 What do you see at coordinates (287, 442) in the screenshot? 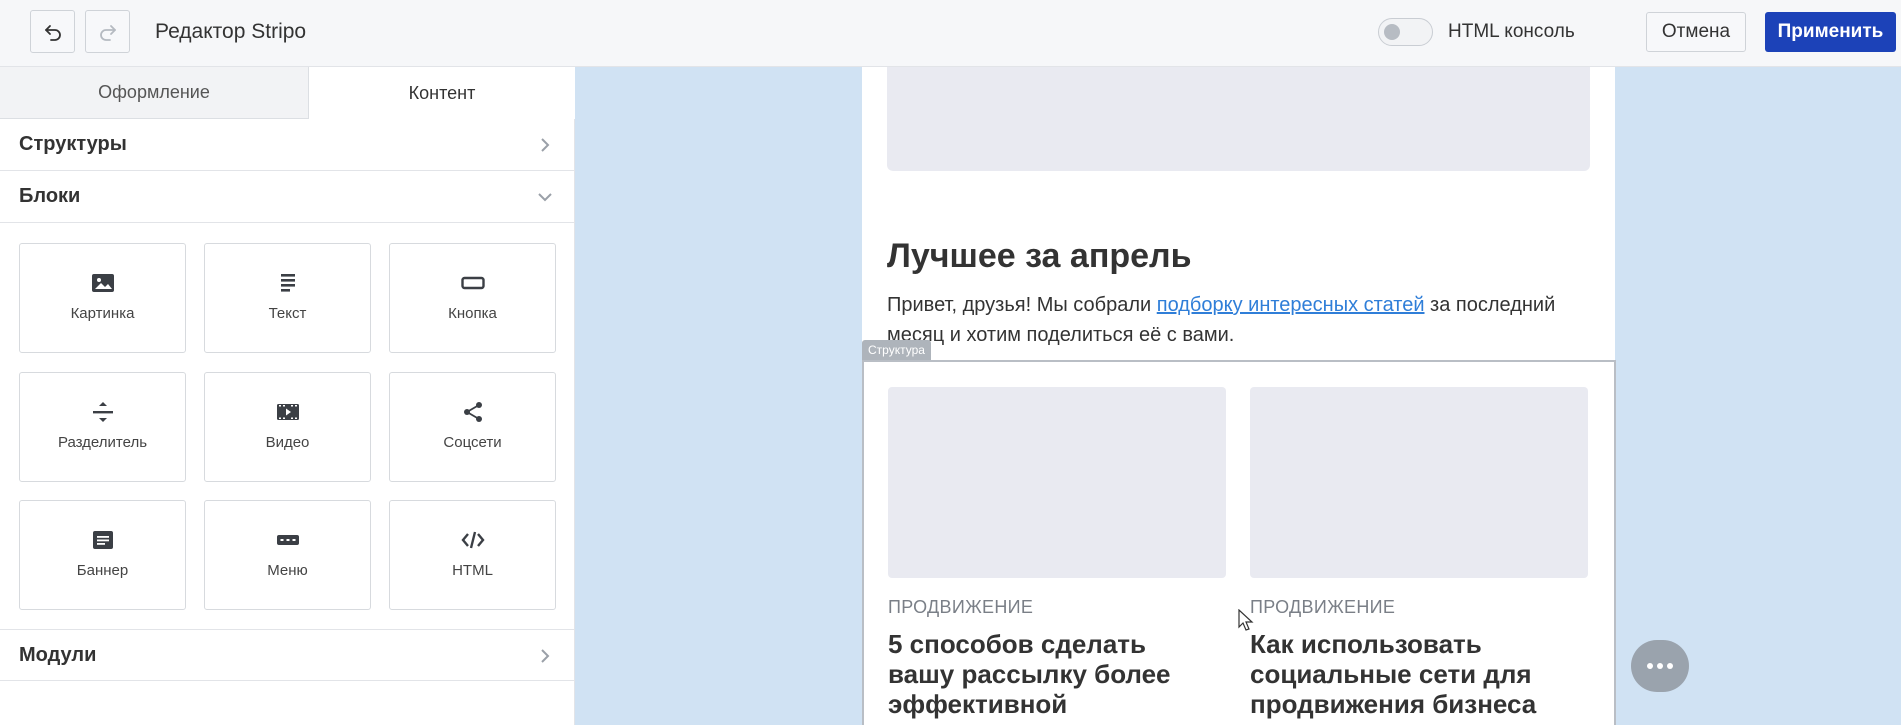
I see `block-label: Видео` at bounding box center [287, 442].